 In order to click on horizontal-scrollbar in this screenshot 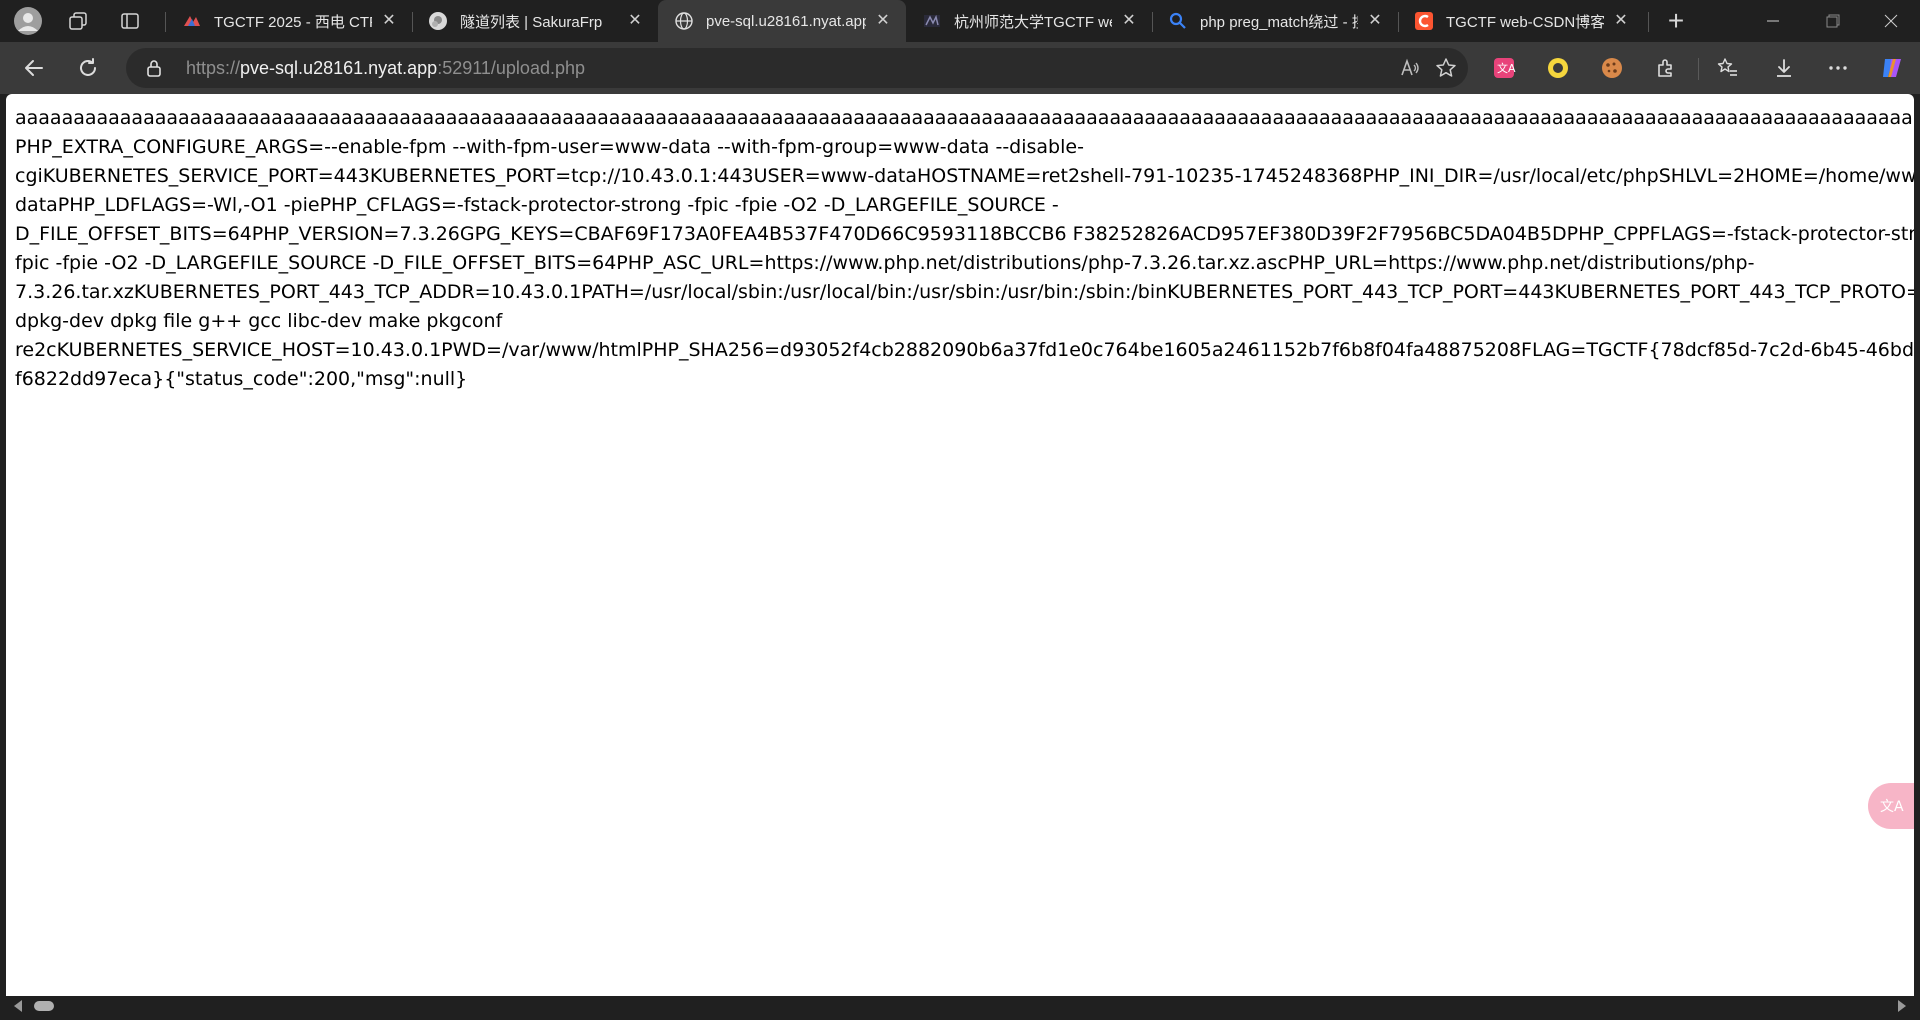, I will do `click(960, 1006)`.